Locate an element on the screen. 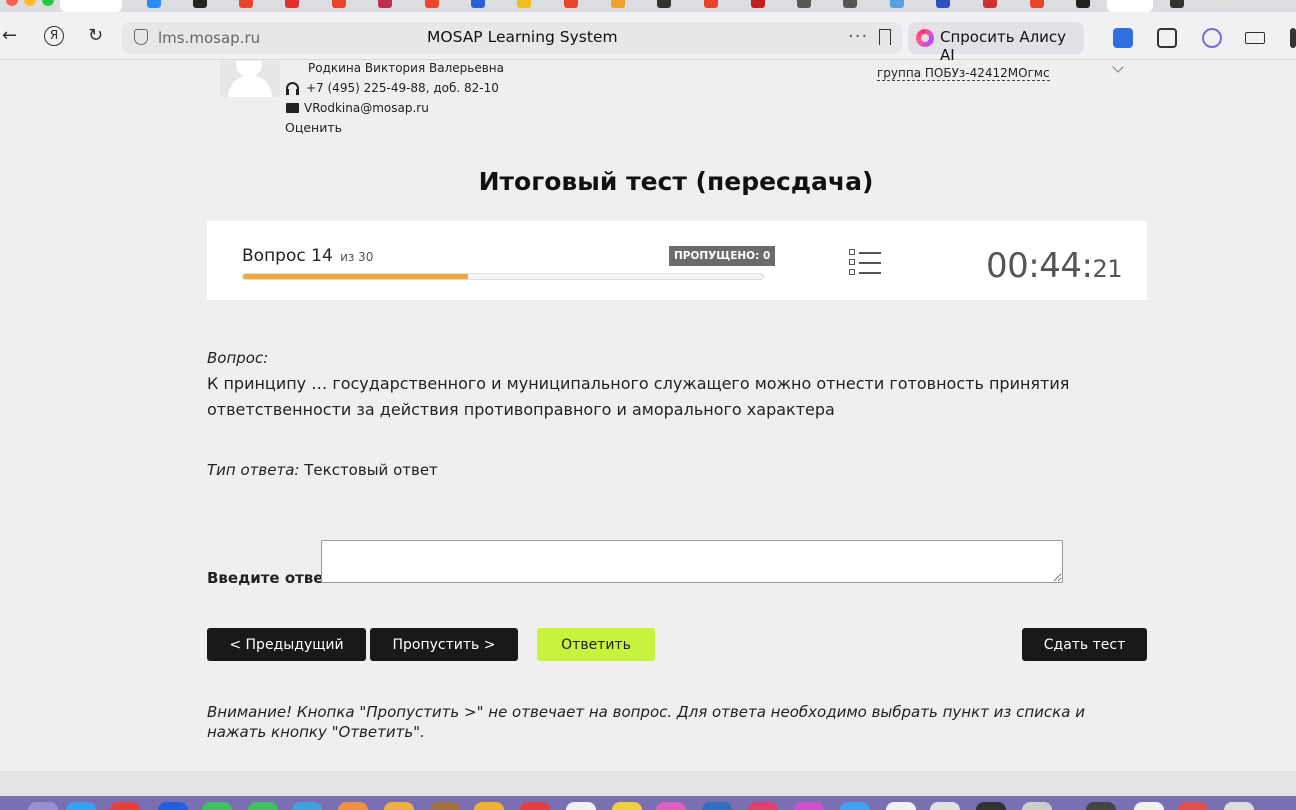 This screenshot has height=810, width=1296. macos-dock is located at coordinates (648, 803).